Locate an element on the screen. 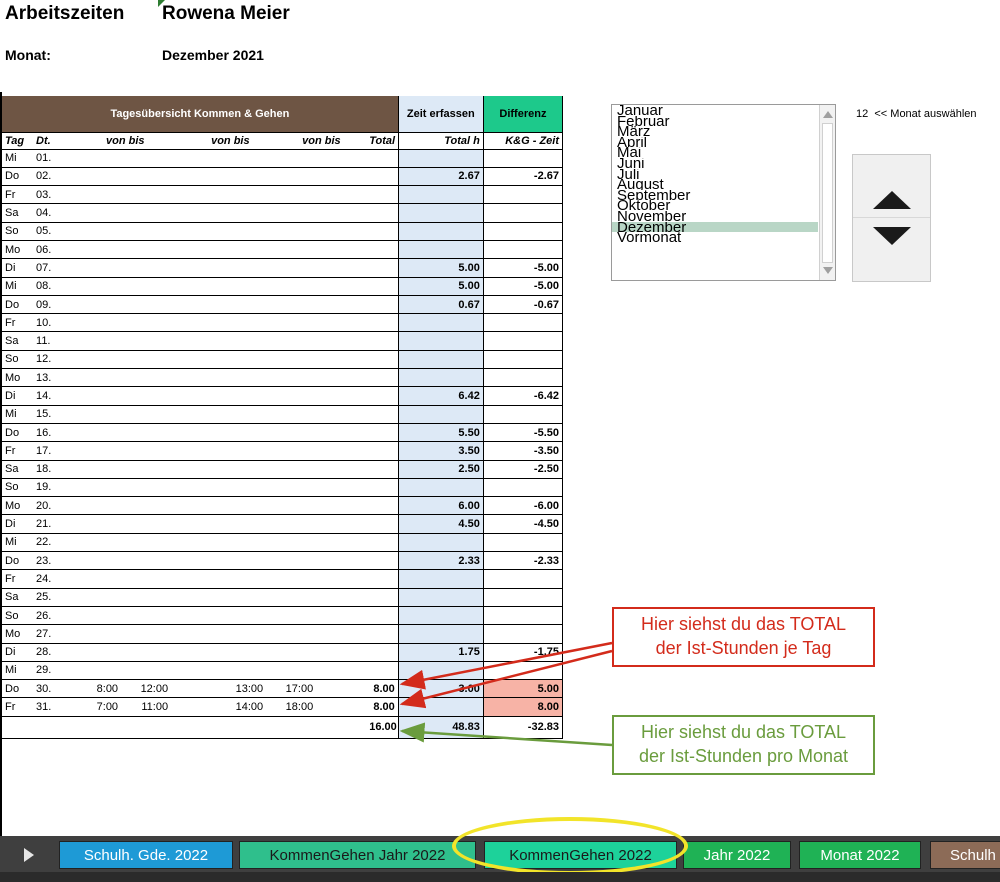  day-cell: So is located at coordinates (18, 488).